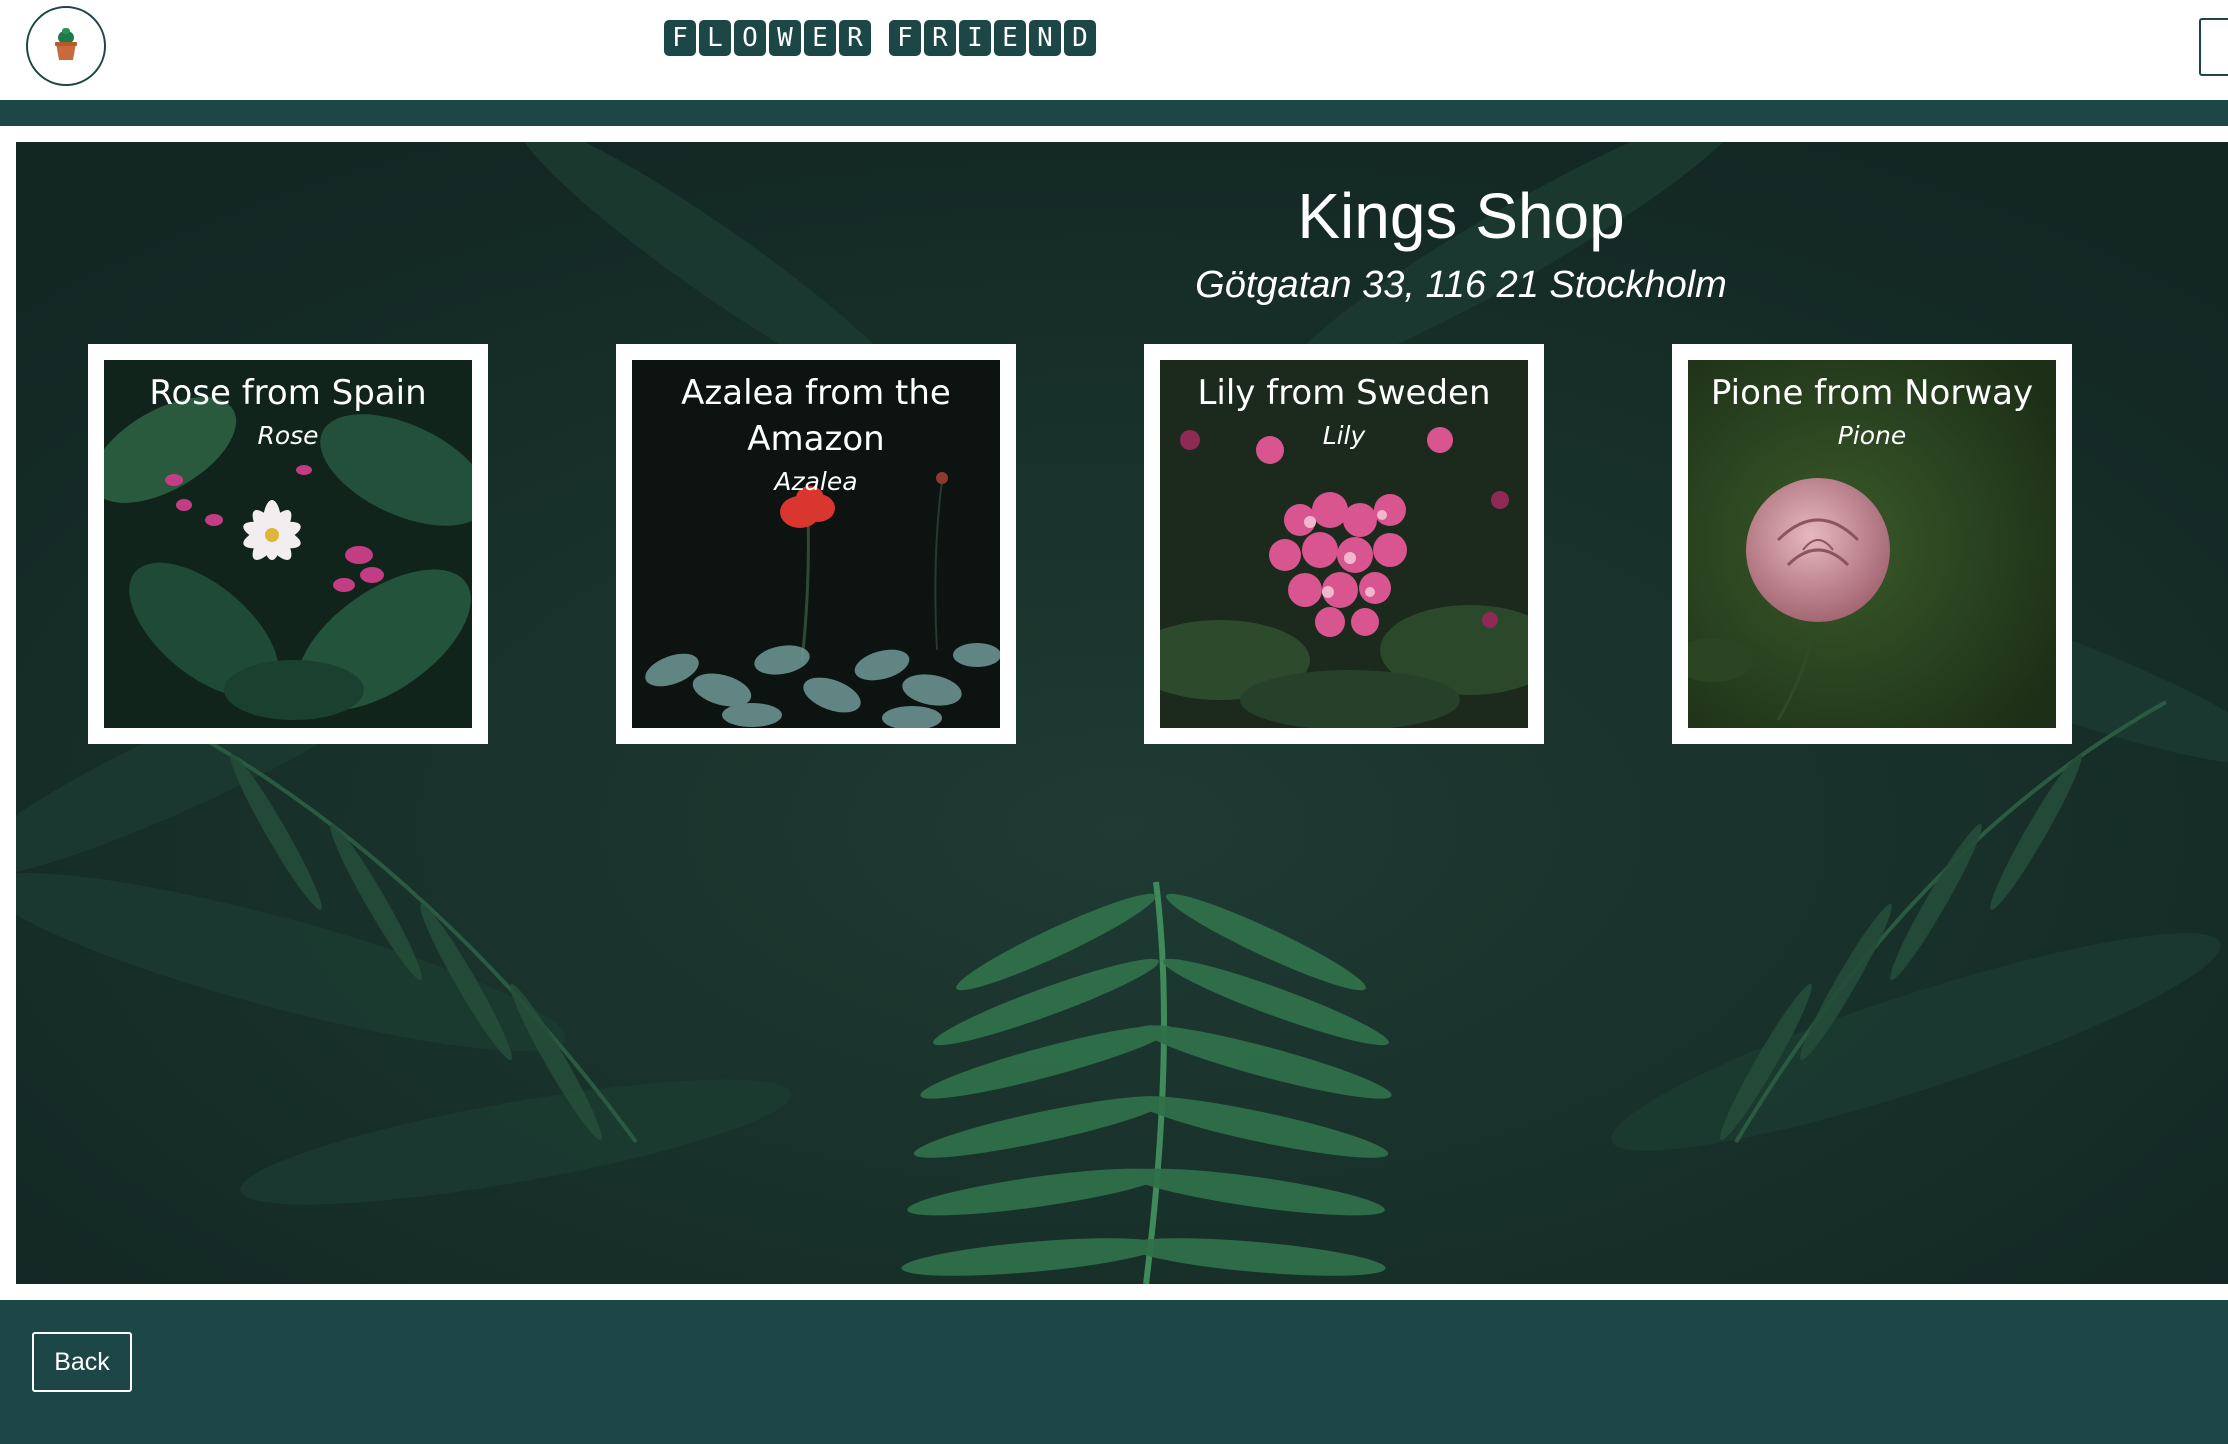 Image resolution: width=2228 pixels, height=1444 pixels. Describe the element at coordinates (785, 38) in the screenshot. I see `brand-letter: W` at that location.